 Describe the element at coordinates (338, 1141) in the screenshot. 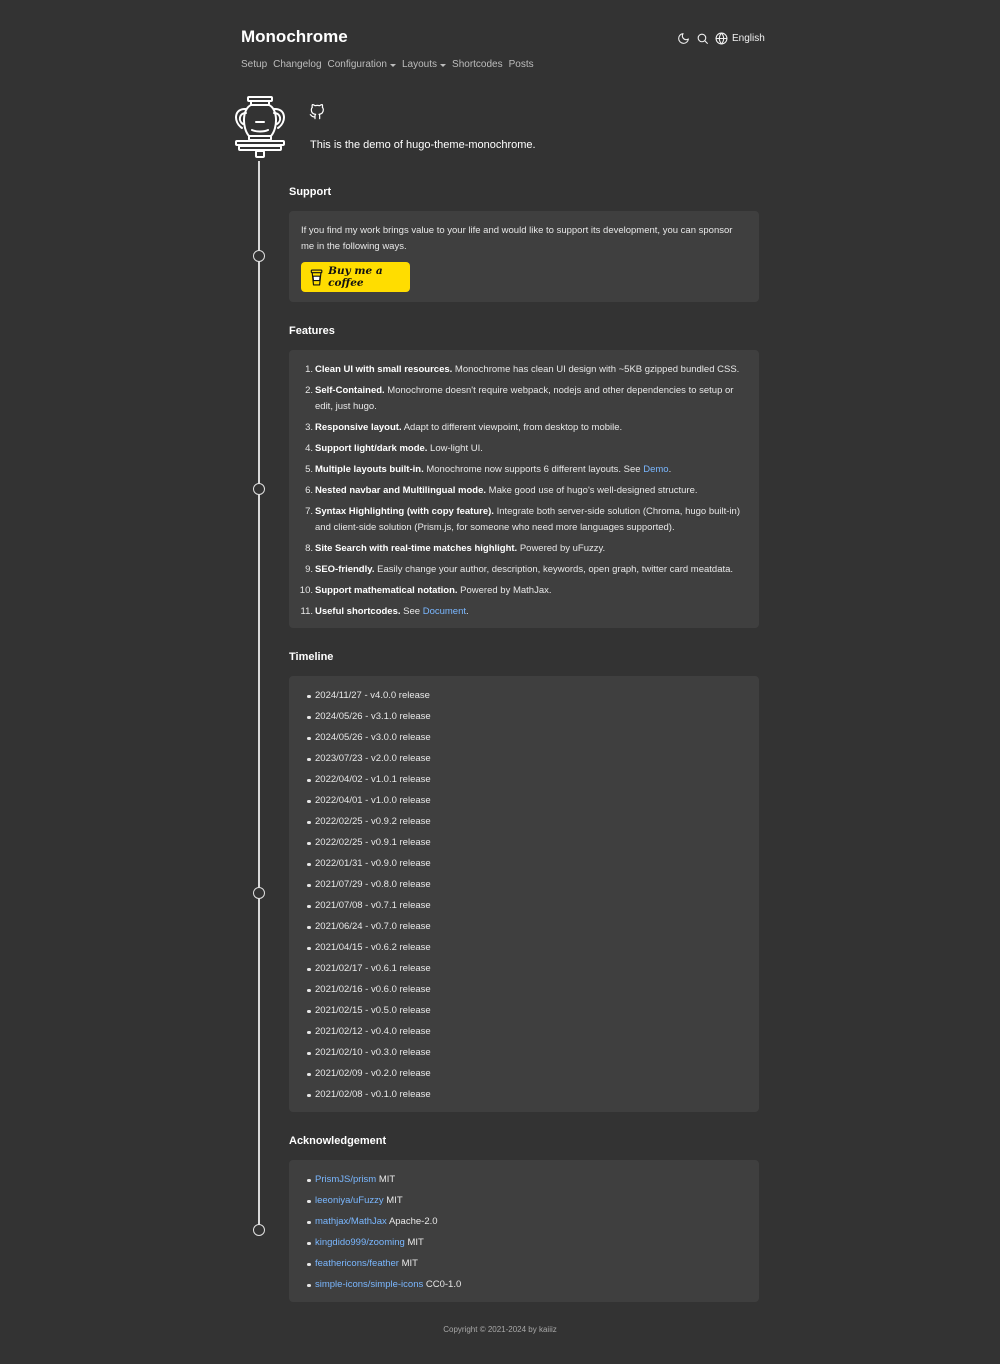

I see `acknowledgement-heading: Acknowledgement` at that location.